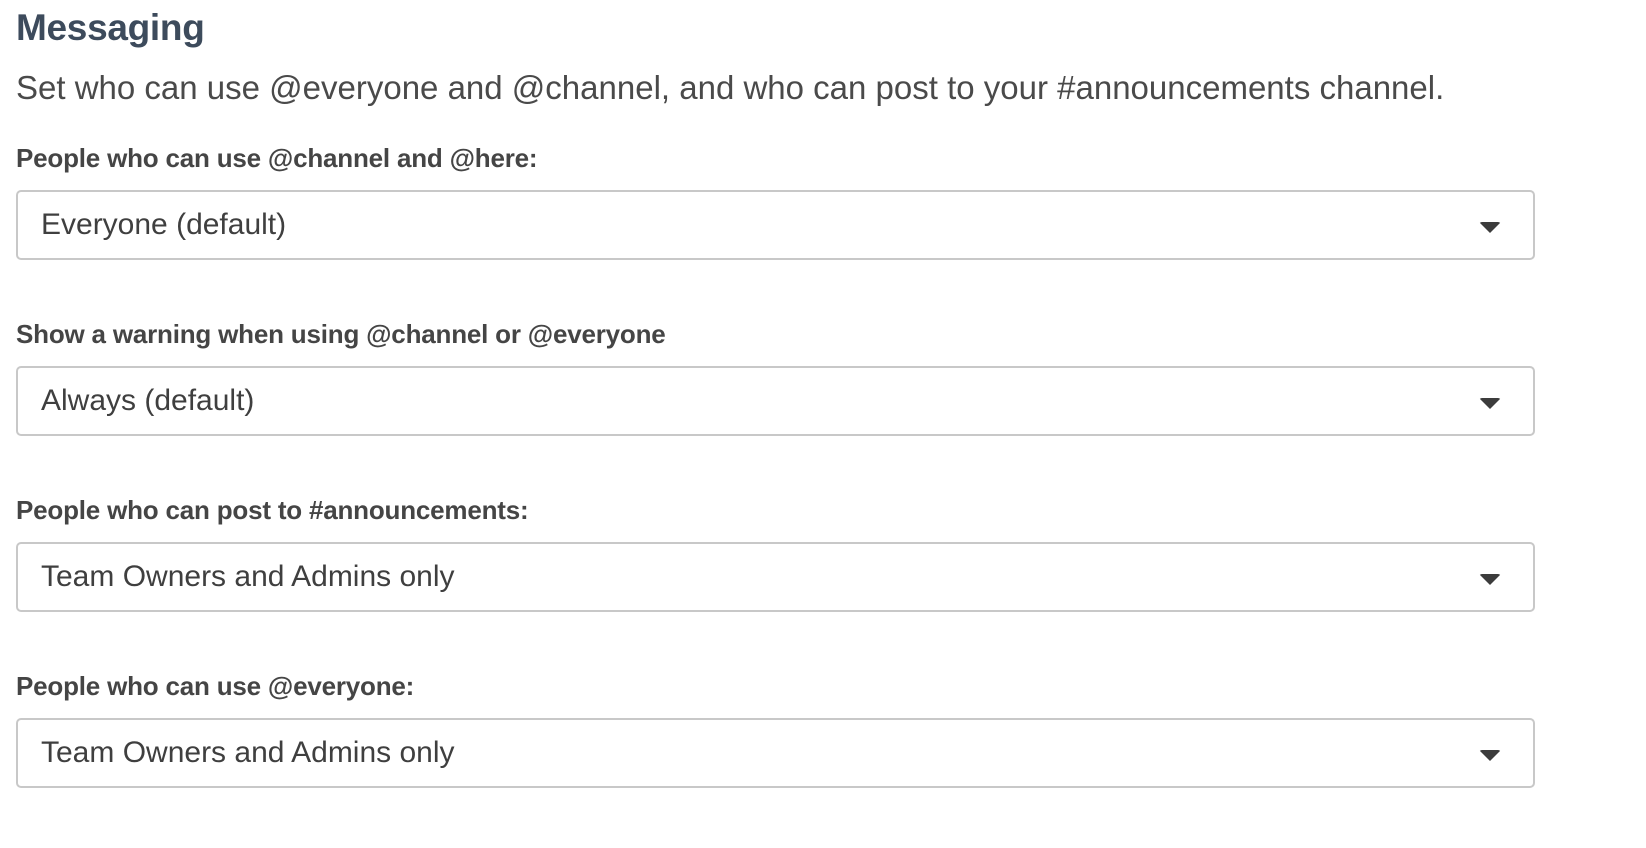  What do you see at coordinates (148, 400) in the screenshot?
I see `warning-setting-value: Always (default)` at bounding box center [148, 400].